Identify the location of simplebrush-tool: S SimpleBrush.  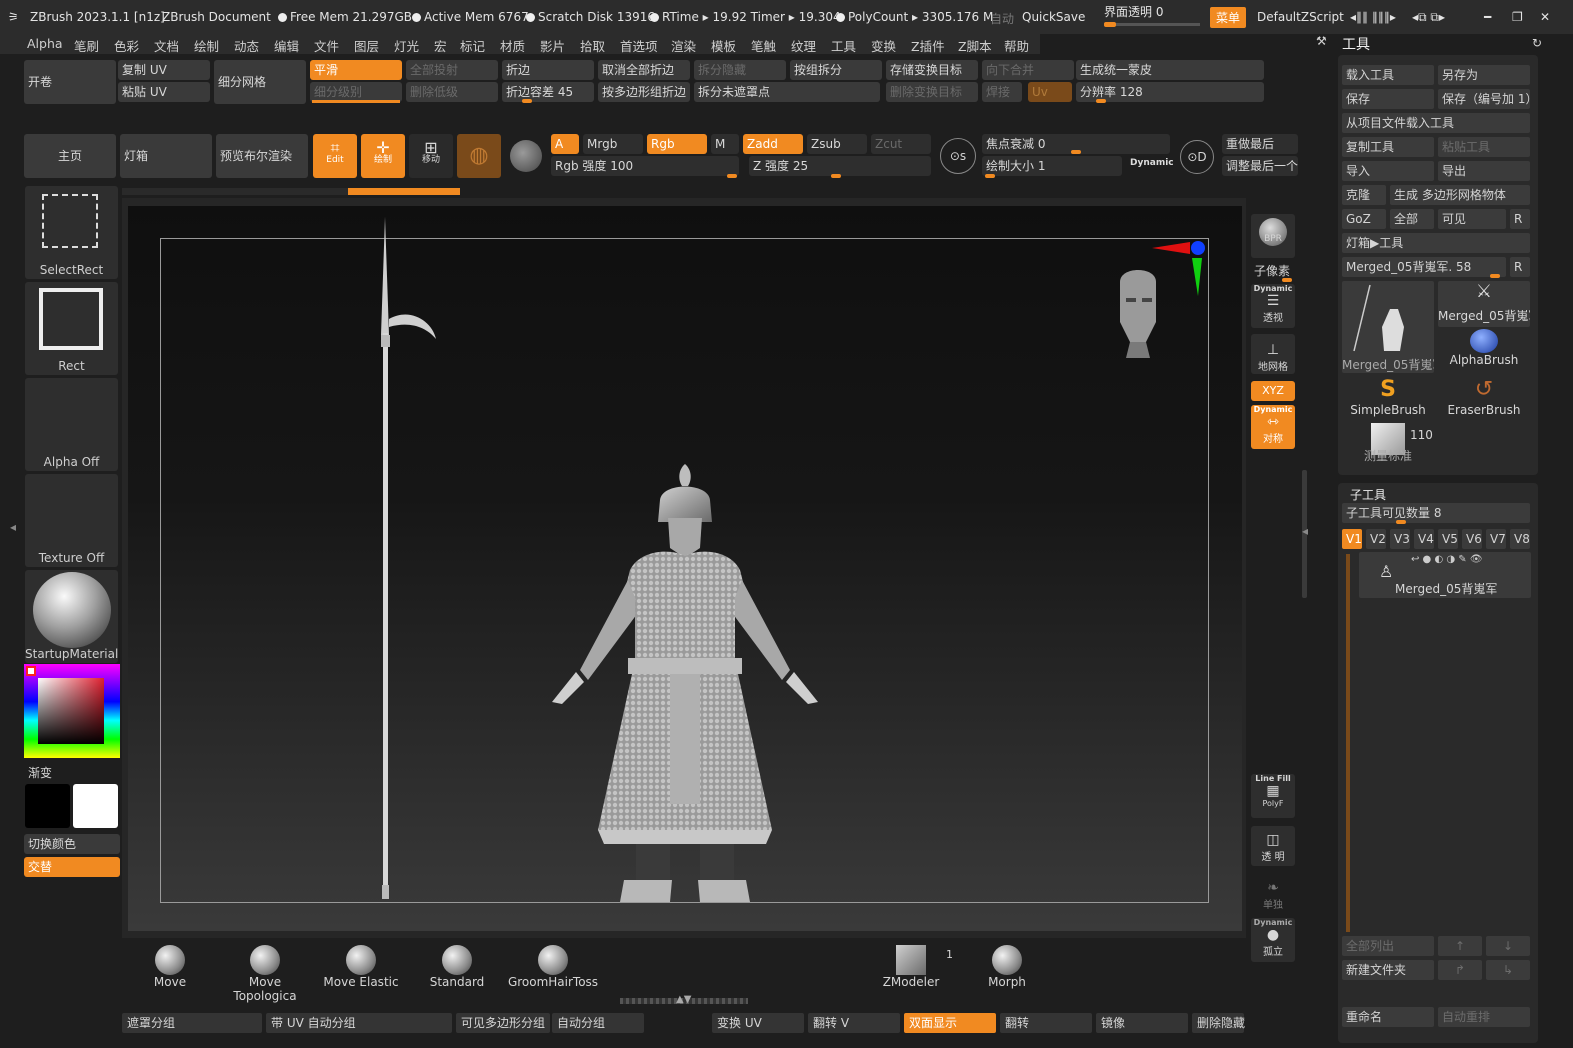
(1388, 400).